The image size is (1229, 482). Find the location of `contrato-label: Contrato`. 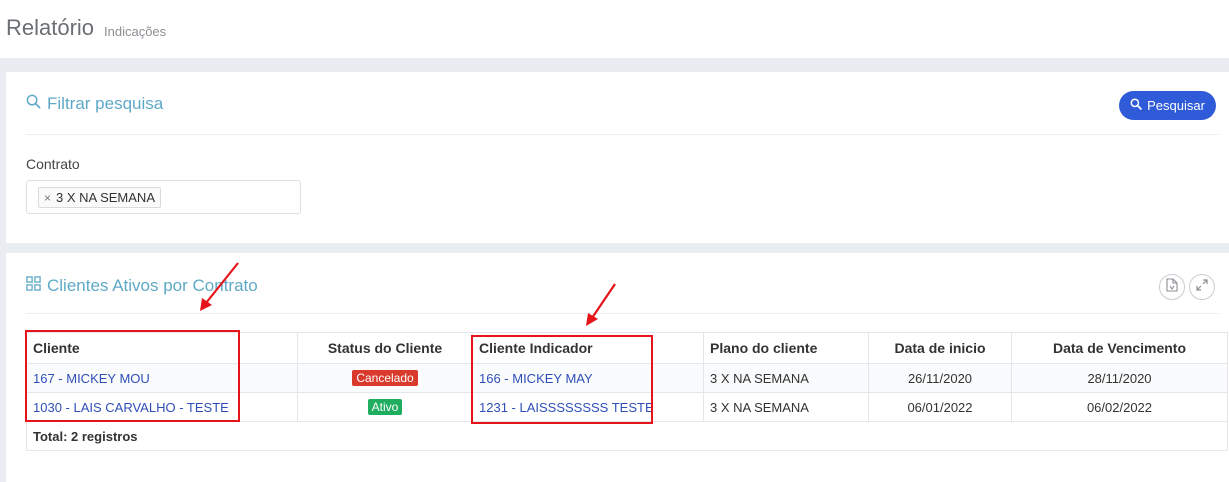

contrato-label: Contrato is located at coordinates (53, 164).